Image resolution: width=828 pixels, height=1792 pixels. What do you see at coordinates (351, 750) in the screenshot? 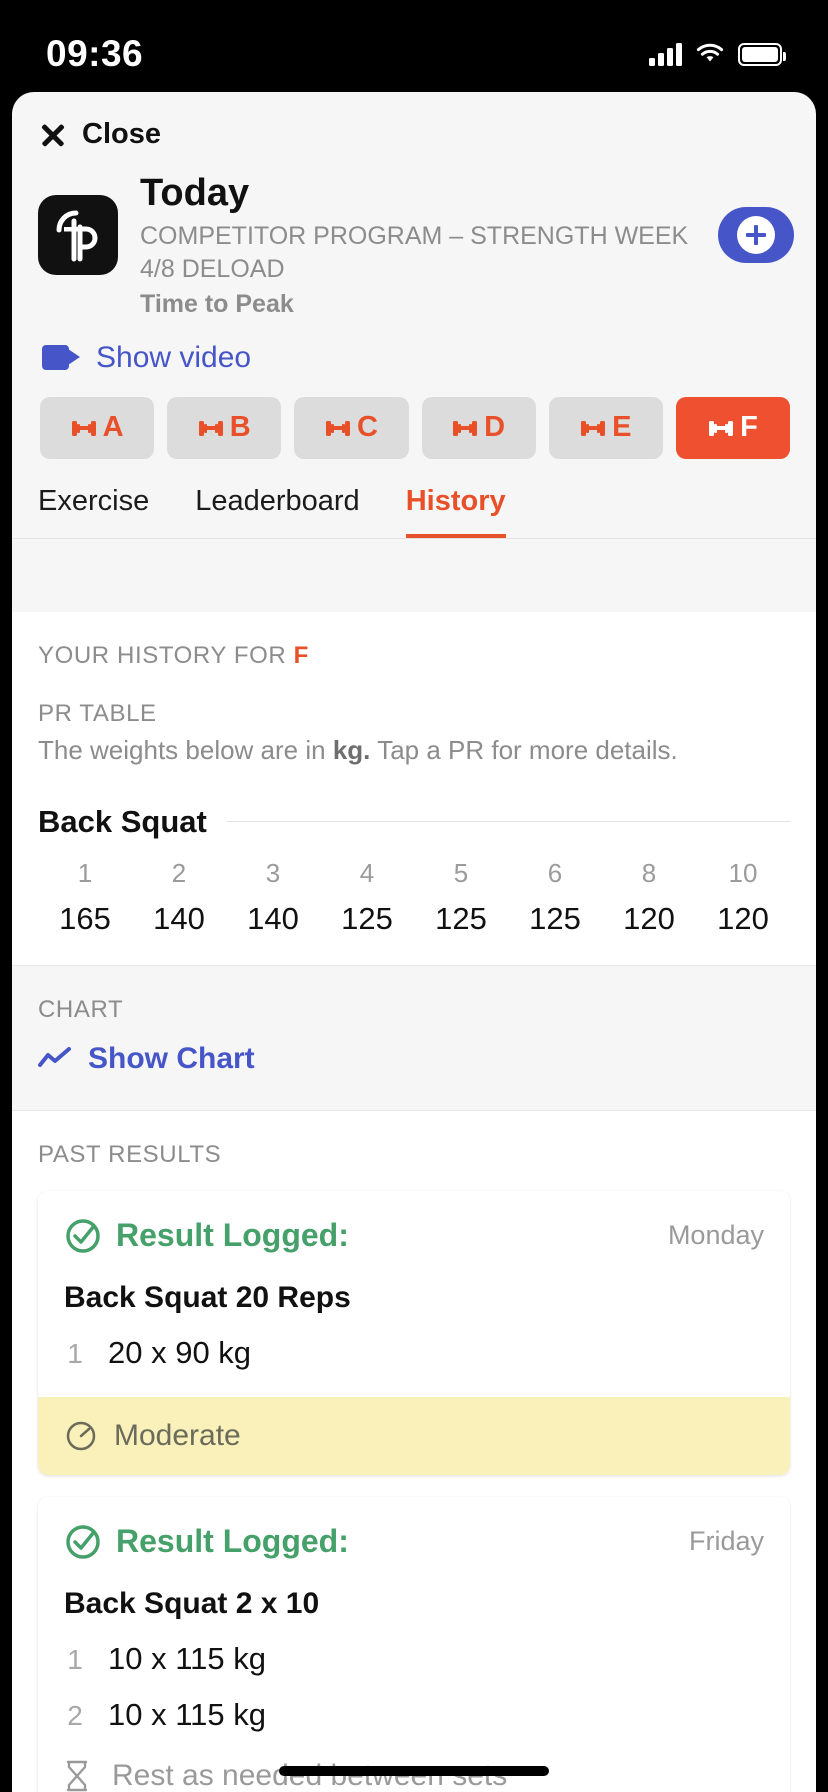
I see `pr-note-unit: kg.` at bounding box center [351, 750].